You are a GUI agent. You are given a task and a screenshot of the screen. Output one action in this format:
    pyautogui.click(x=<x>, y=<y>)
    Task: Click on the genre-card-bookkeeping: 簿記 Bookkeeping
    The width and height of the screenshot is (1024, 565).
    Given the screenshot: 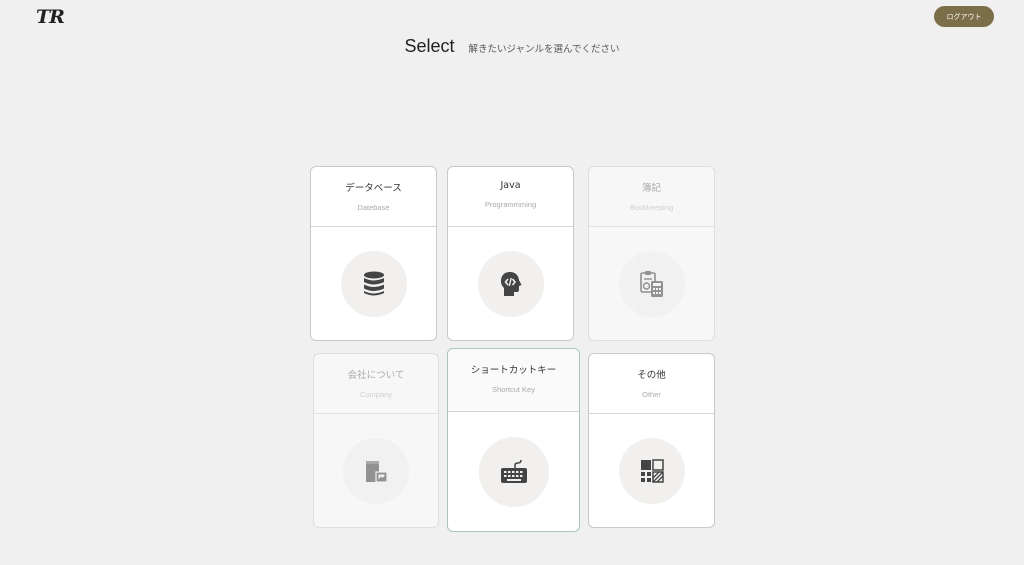 What is the action you would take?
    pyautogui.click(x=651, y=253)
    